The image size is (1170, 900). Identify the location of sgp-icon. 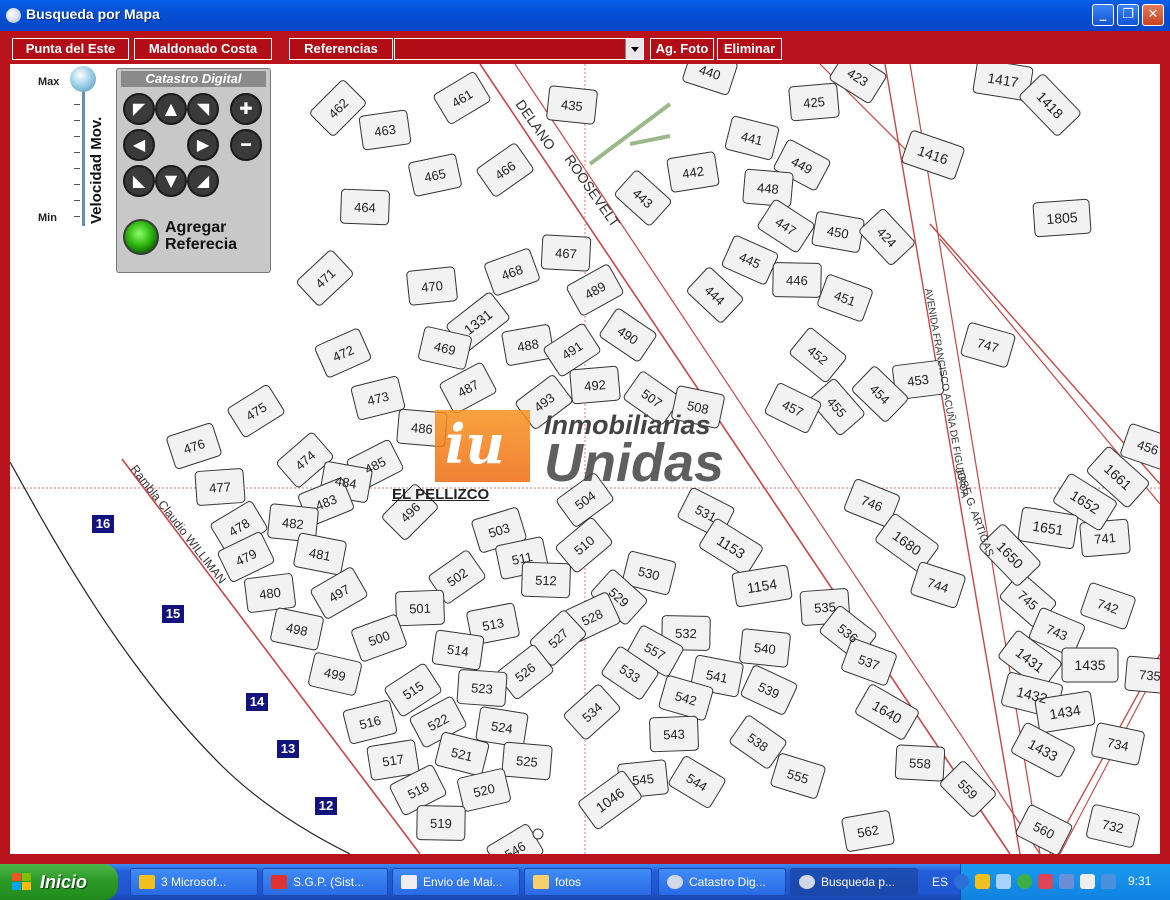
(279, 882).